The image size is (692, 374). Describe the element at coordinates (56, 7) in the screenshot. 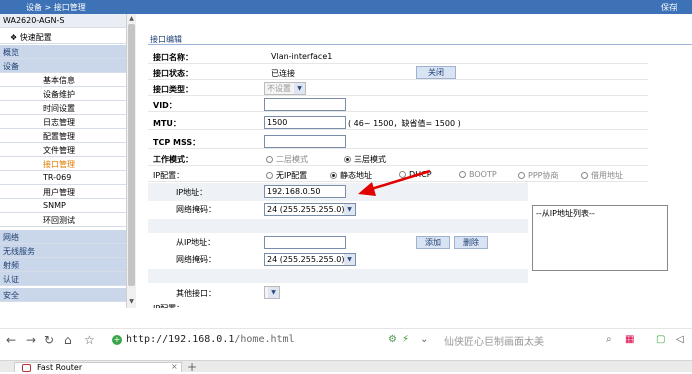

I see `breadcrumb: 设备 > 接口管理` at that location.